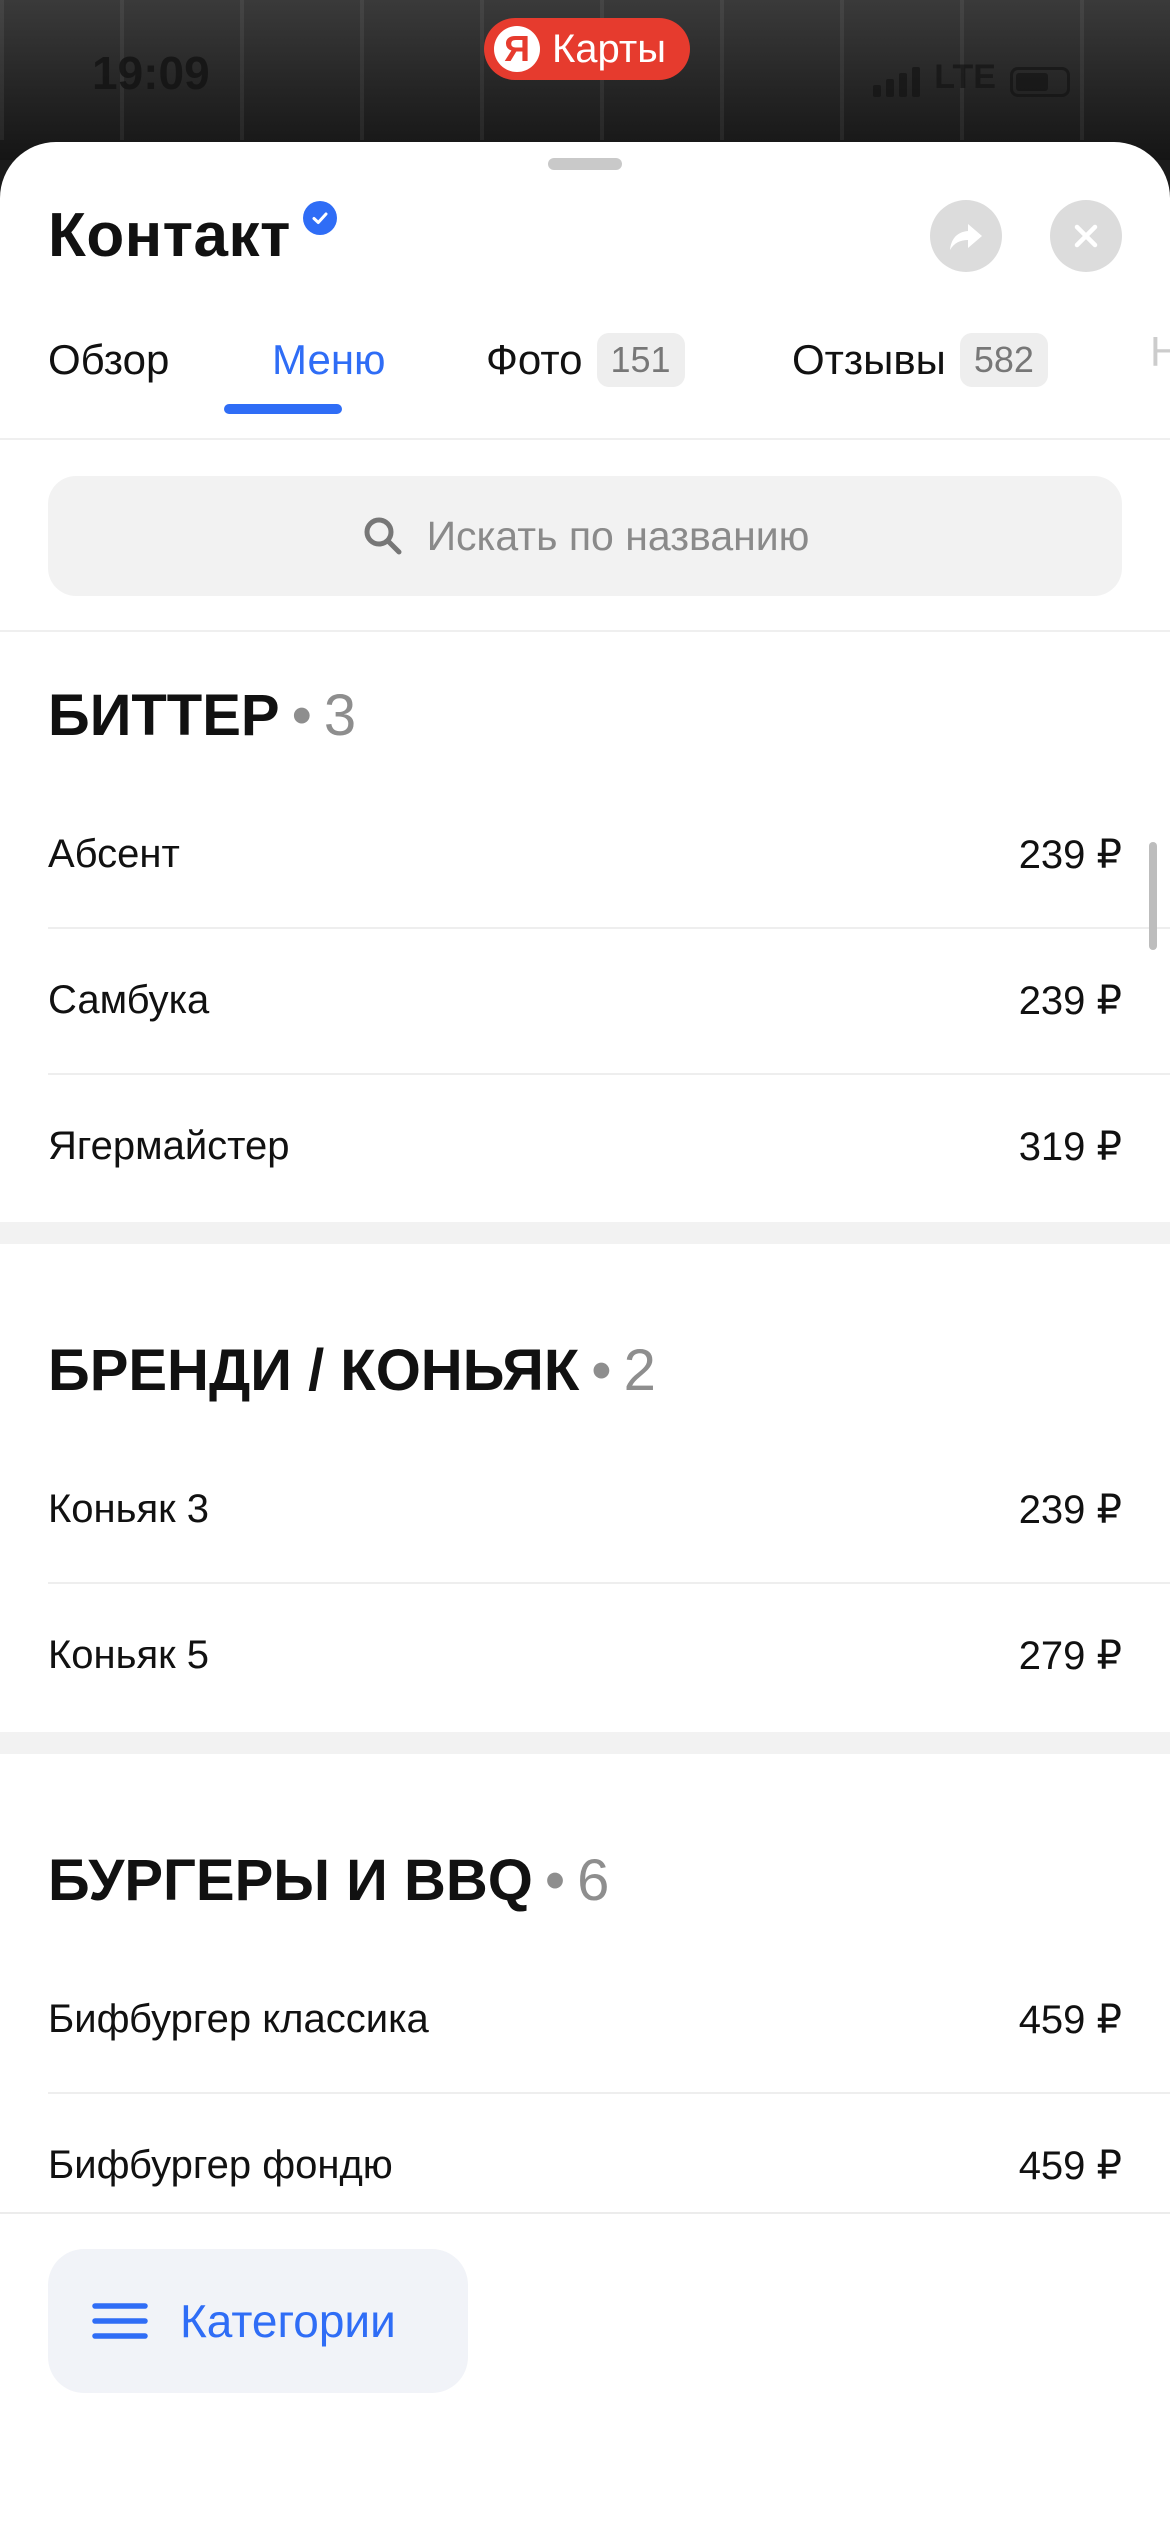  I want to click on place-title: Контакт, so click(169, 235).